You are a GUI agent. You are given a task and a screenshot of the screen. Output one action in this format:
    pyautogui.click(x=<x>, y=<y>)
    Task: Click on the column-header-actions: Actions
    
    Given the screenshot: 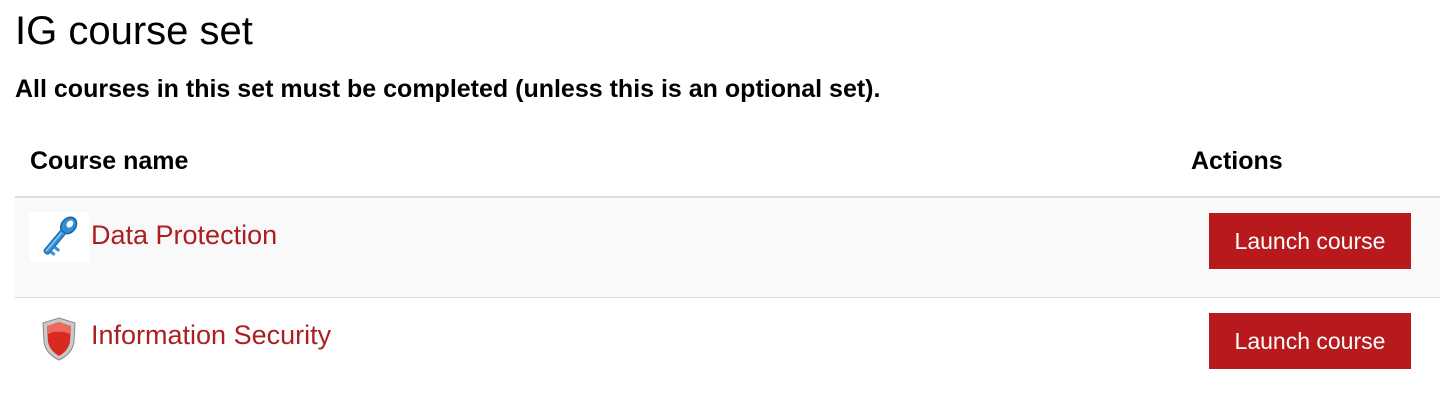 What is the action you would take?
    pyautogui.click(x=1237, y=161)
    